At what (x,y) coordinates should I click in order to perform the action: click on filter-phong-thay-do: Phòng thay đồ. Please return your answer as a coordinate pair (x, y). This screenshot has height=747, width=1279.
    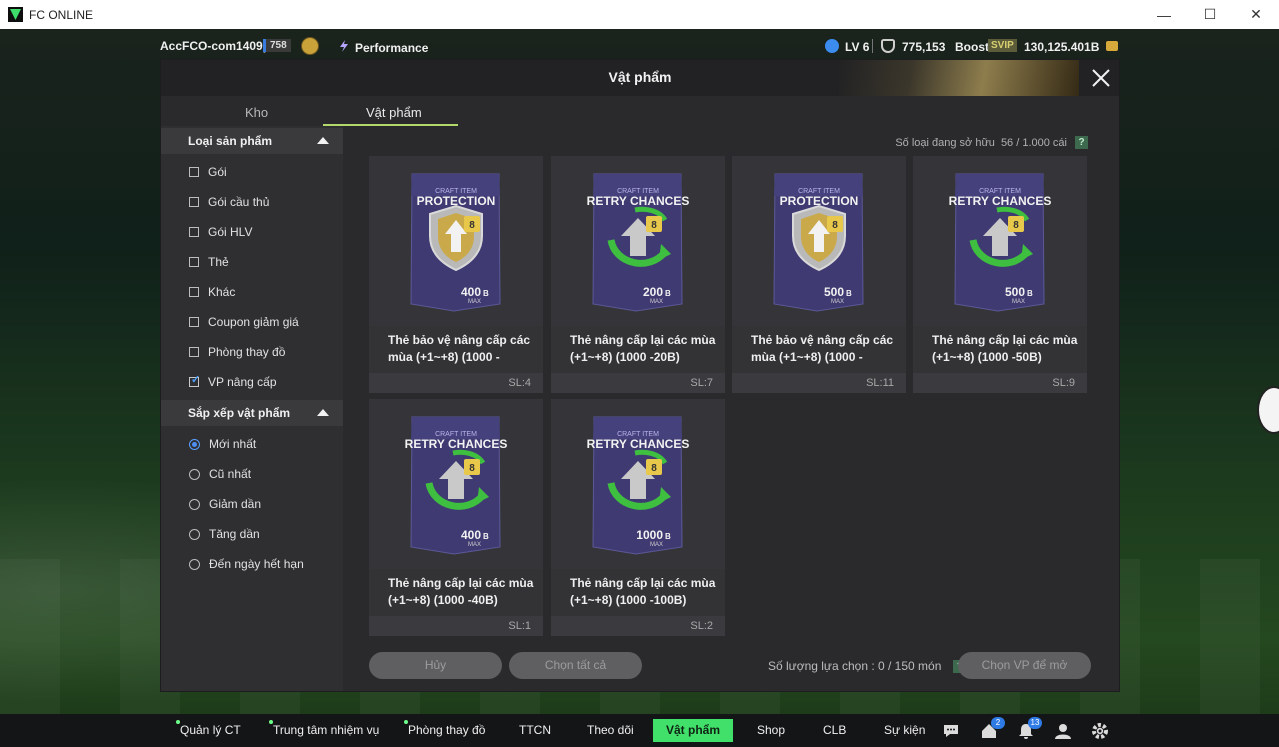
    Looking at the image, I should click on (237, 352).